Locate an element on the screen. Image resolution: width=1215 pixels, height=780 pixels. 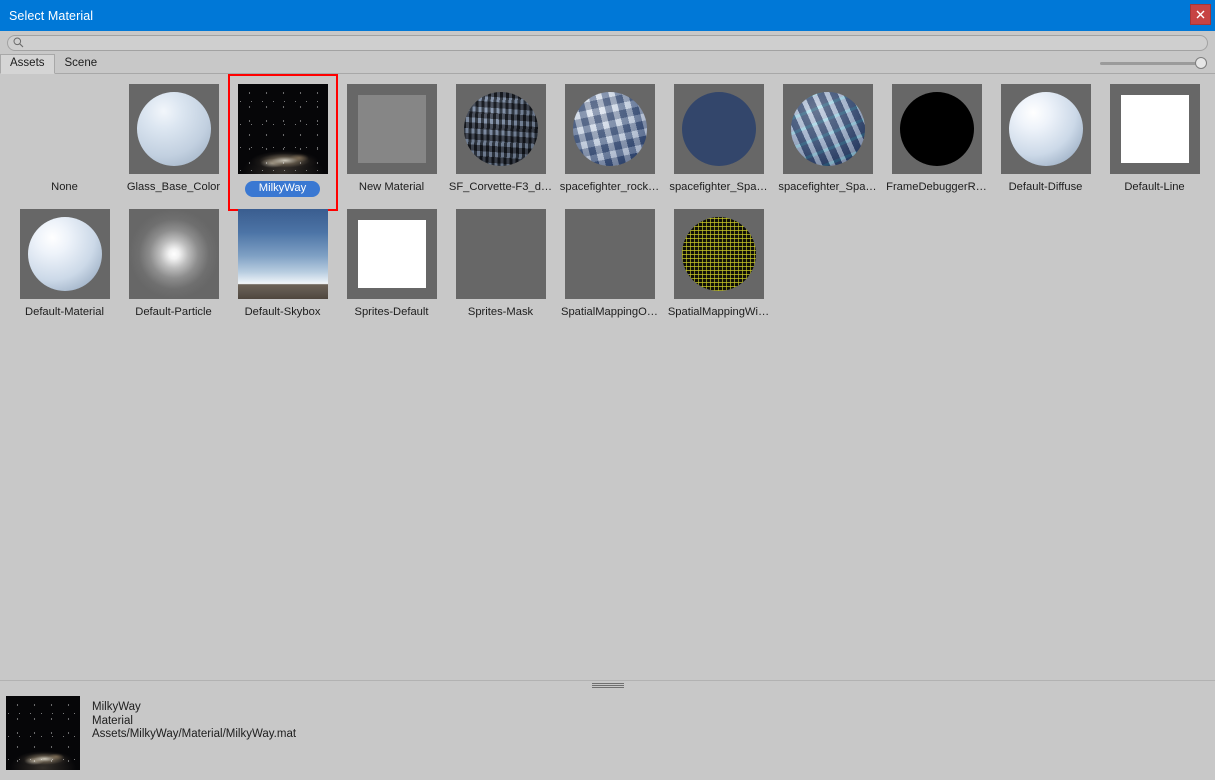
details-thumbnail is located at coordinates (43, 733).